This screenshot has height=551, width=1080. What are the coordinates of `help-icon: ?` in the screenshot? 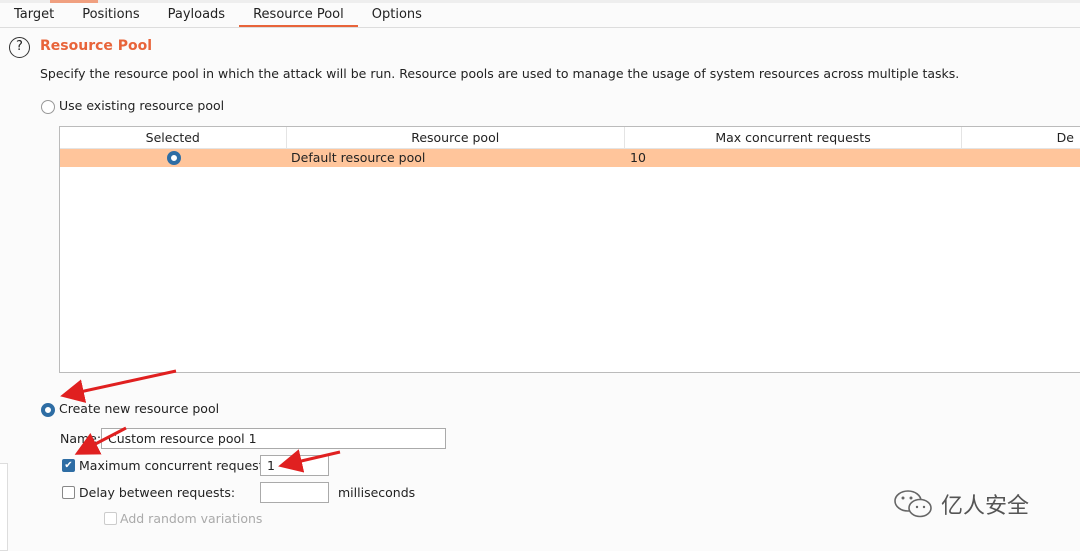 It's located at (19, 47).